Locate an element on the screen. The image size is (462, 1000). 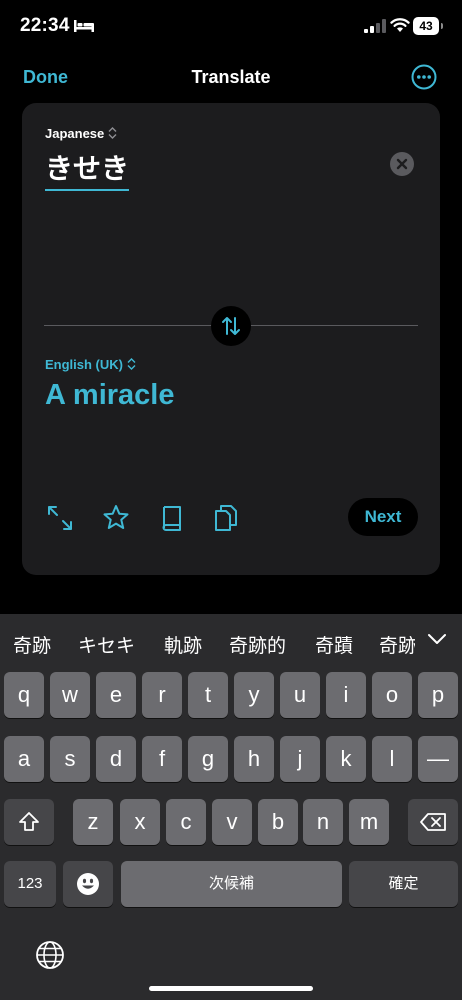
status-time: 22:34 is located at coordinates (45, 25).